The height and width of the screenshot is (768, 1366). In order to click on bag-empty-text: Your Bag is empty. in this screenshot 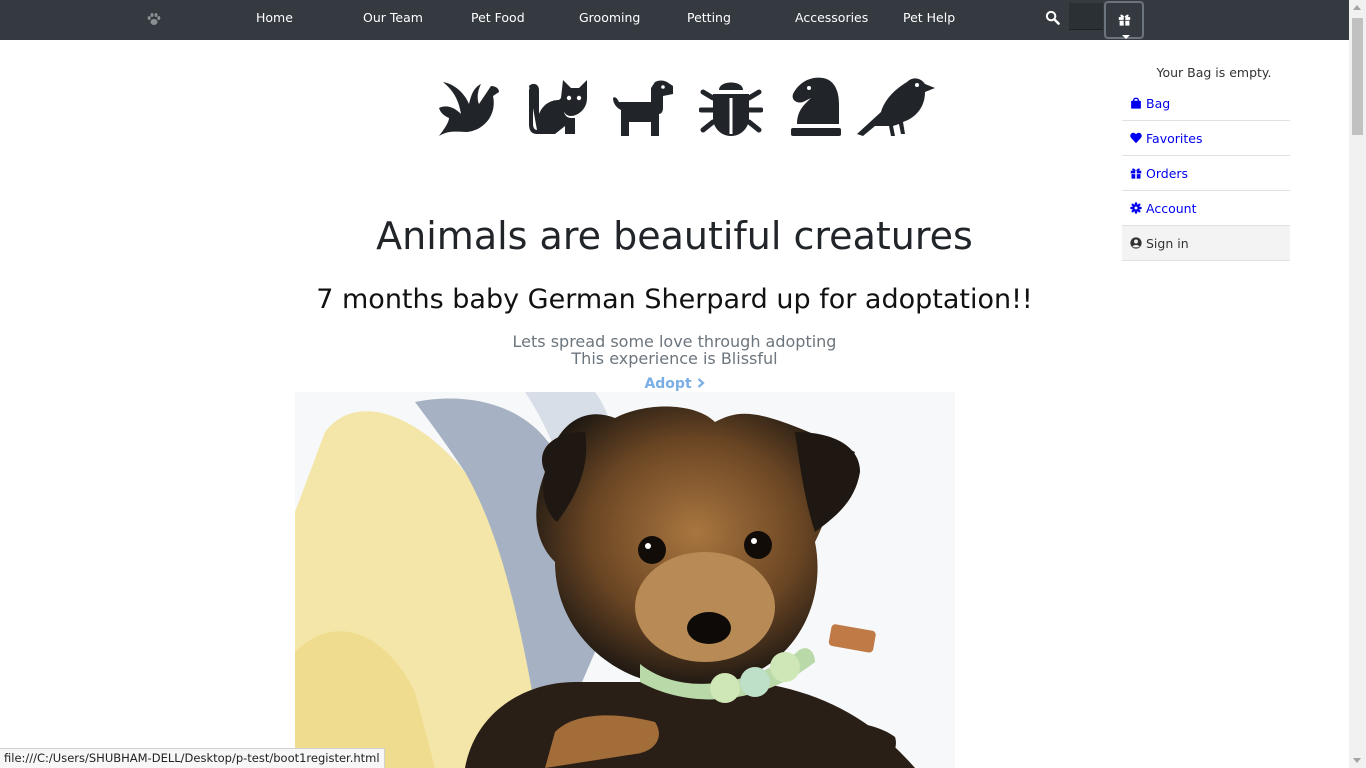, I will do `click(1214, 72)`.